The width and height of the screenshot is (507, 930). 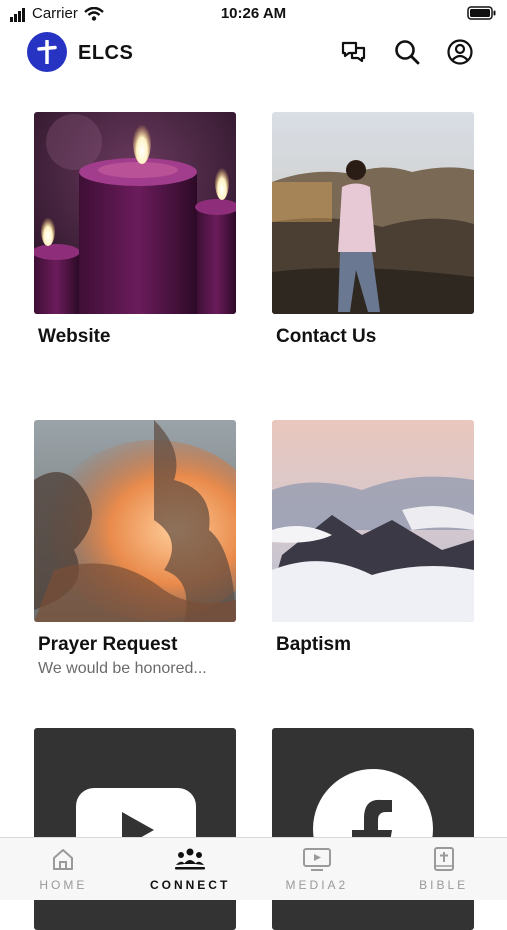 I want to click on status-bar: Carrier 10:26 AM, so click(x=253, y=14).